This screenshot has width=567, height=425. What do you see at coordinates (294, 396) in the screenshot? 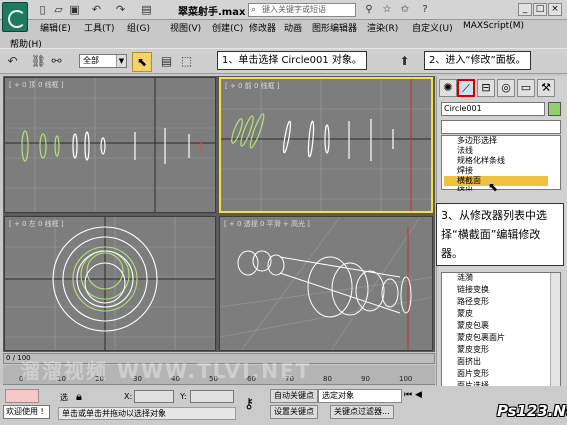
I see `auto-key-button: 自动关键点` at bounding box center [294, 396].